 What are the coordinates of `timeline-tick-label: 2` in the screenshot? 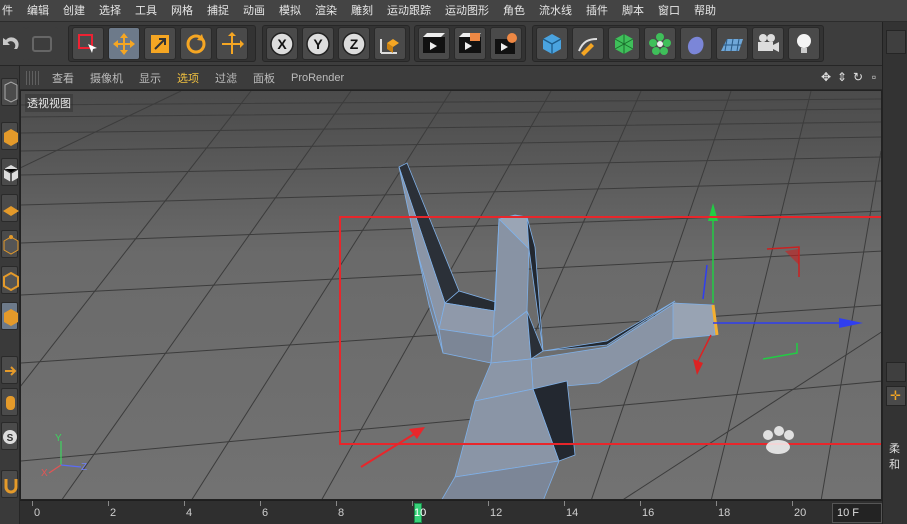 It's located at (113, 513).